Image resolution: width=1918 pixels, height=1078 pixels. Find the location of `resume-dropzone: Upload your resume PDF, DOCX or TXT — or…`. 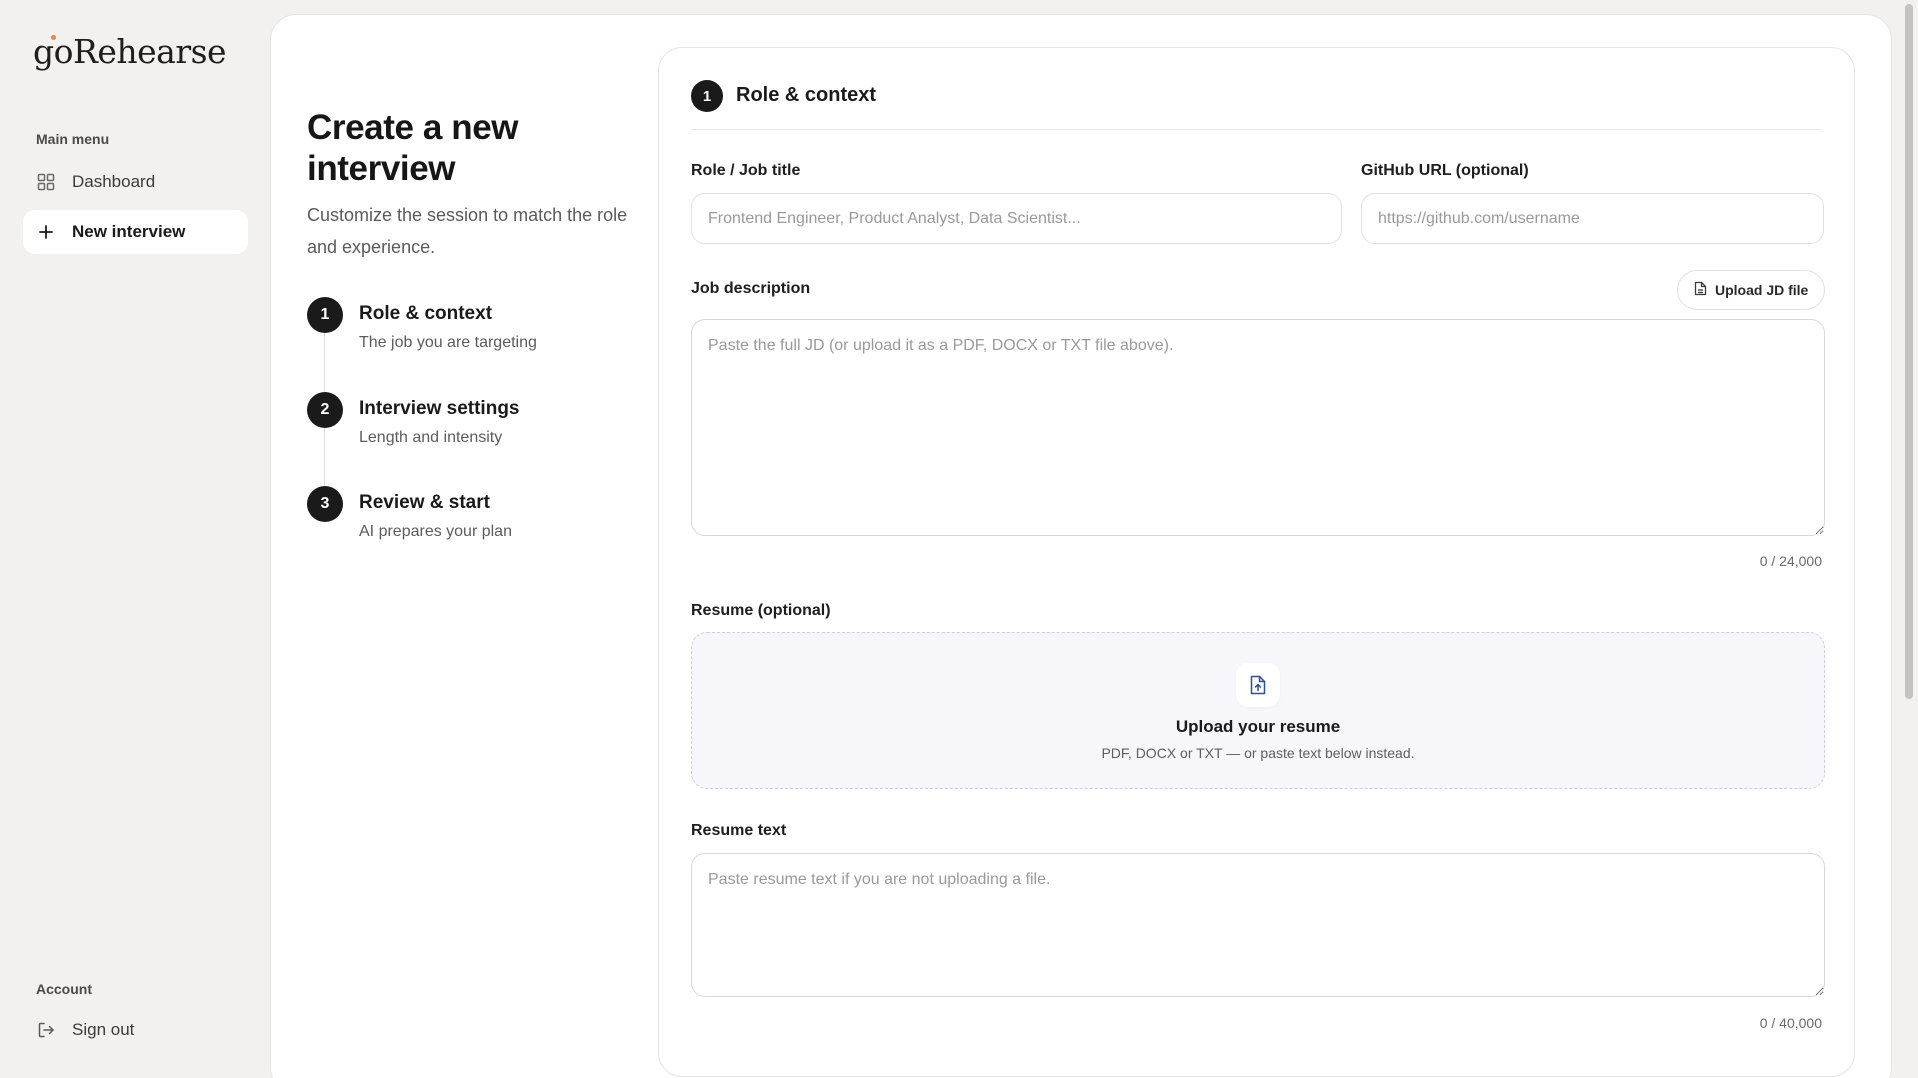

resume-dropzone: Upload your resume PDF, DOCX or TXT — or… is located at coordinates (1258, 710).